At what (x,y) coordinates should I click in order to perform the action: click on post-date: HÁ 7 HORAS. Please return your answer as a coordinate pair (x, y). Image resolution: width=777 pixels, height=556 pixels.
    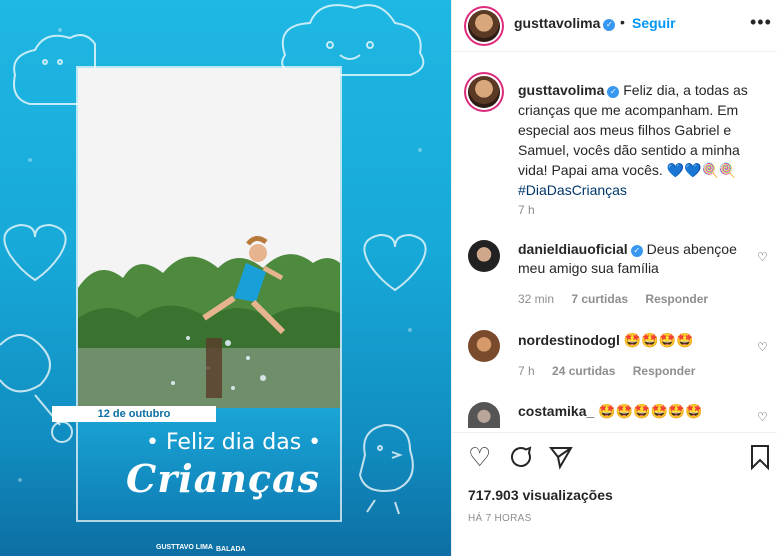
    Looking at the image, I should click on (500, 518).